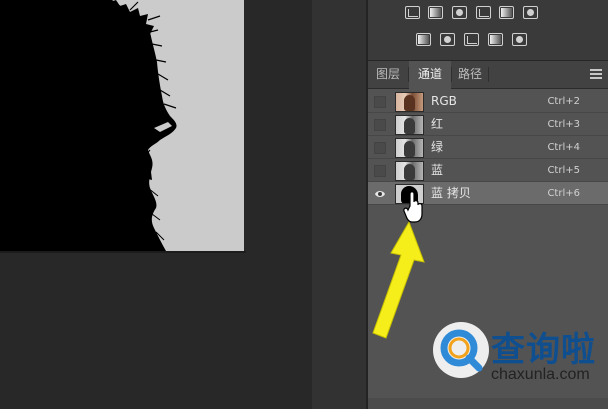 The image size is (608, 409). I want to click on invert-icon, so click(423, 39).